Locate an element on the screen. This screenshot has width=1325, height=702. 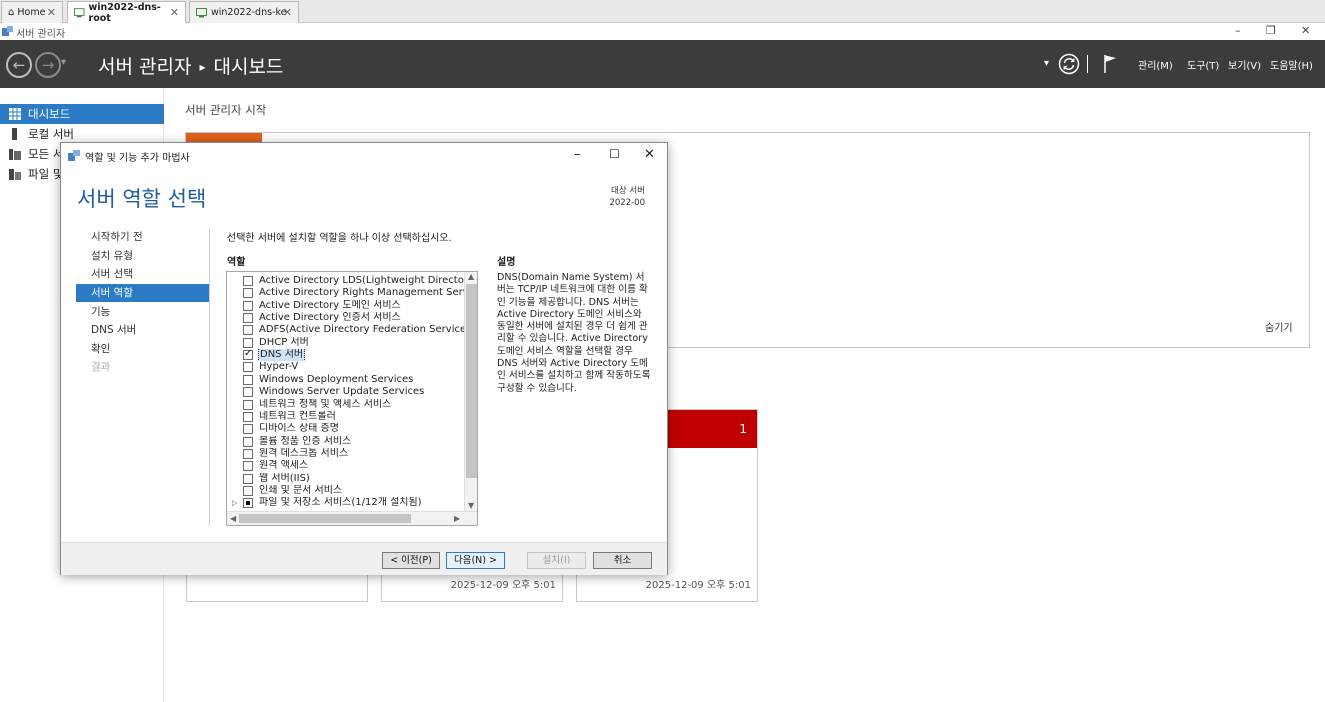
role-item: 네트워크 컨트롤러 is located at coordinates (346, 417).